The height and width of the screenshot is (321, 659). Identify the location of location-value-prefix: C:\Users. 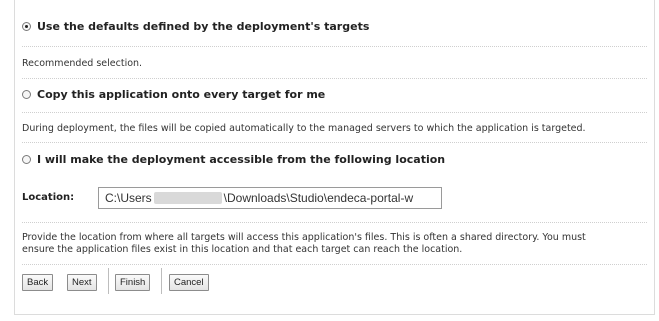
(128, 198).